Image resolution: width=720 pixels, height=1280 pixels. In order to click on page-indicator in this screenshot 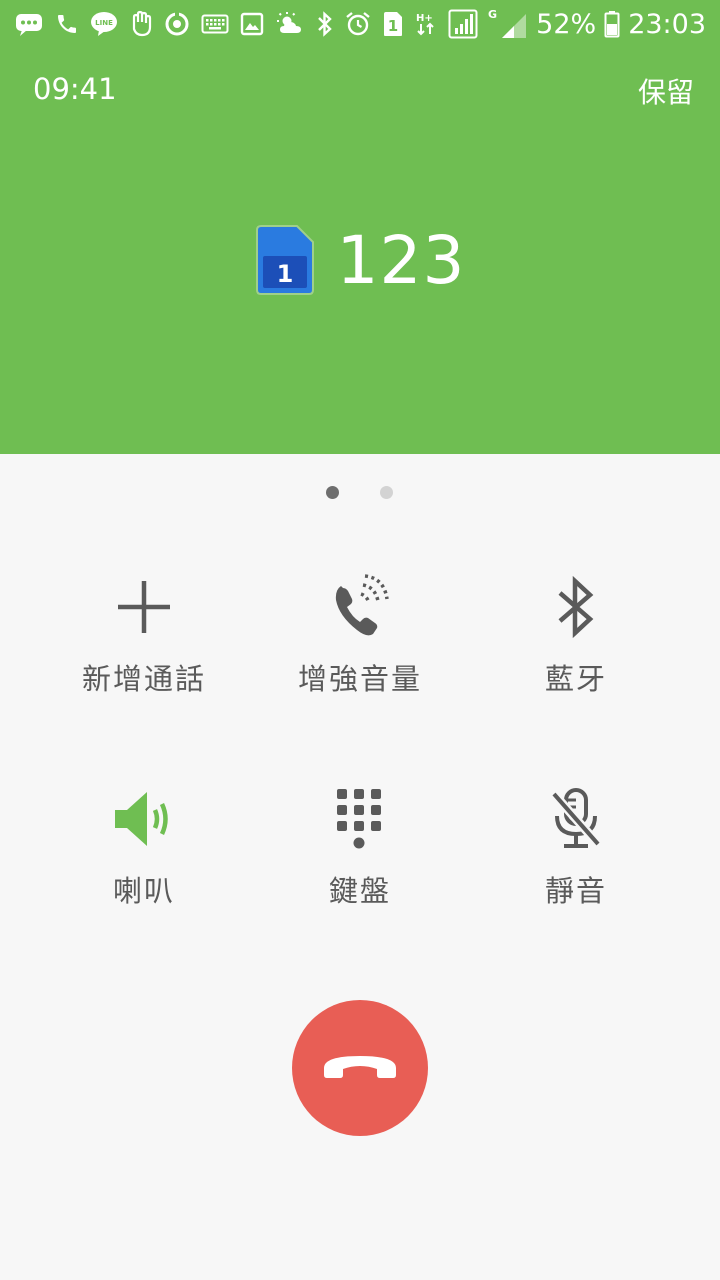, I will do `click(360, 493)`.